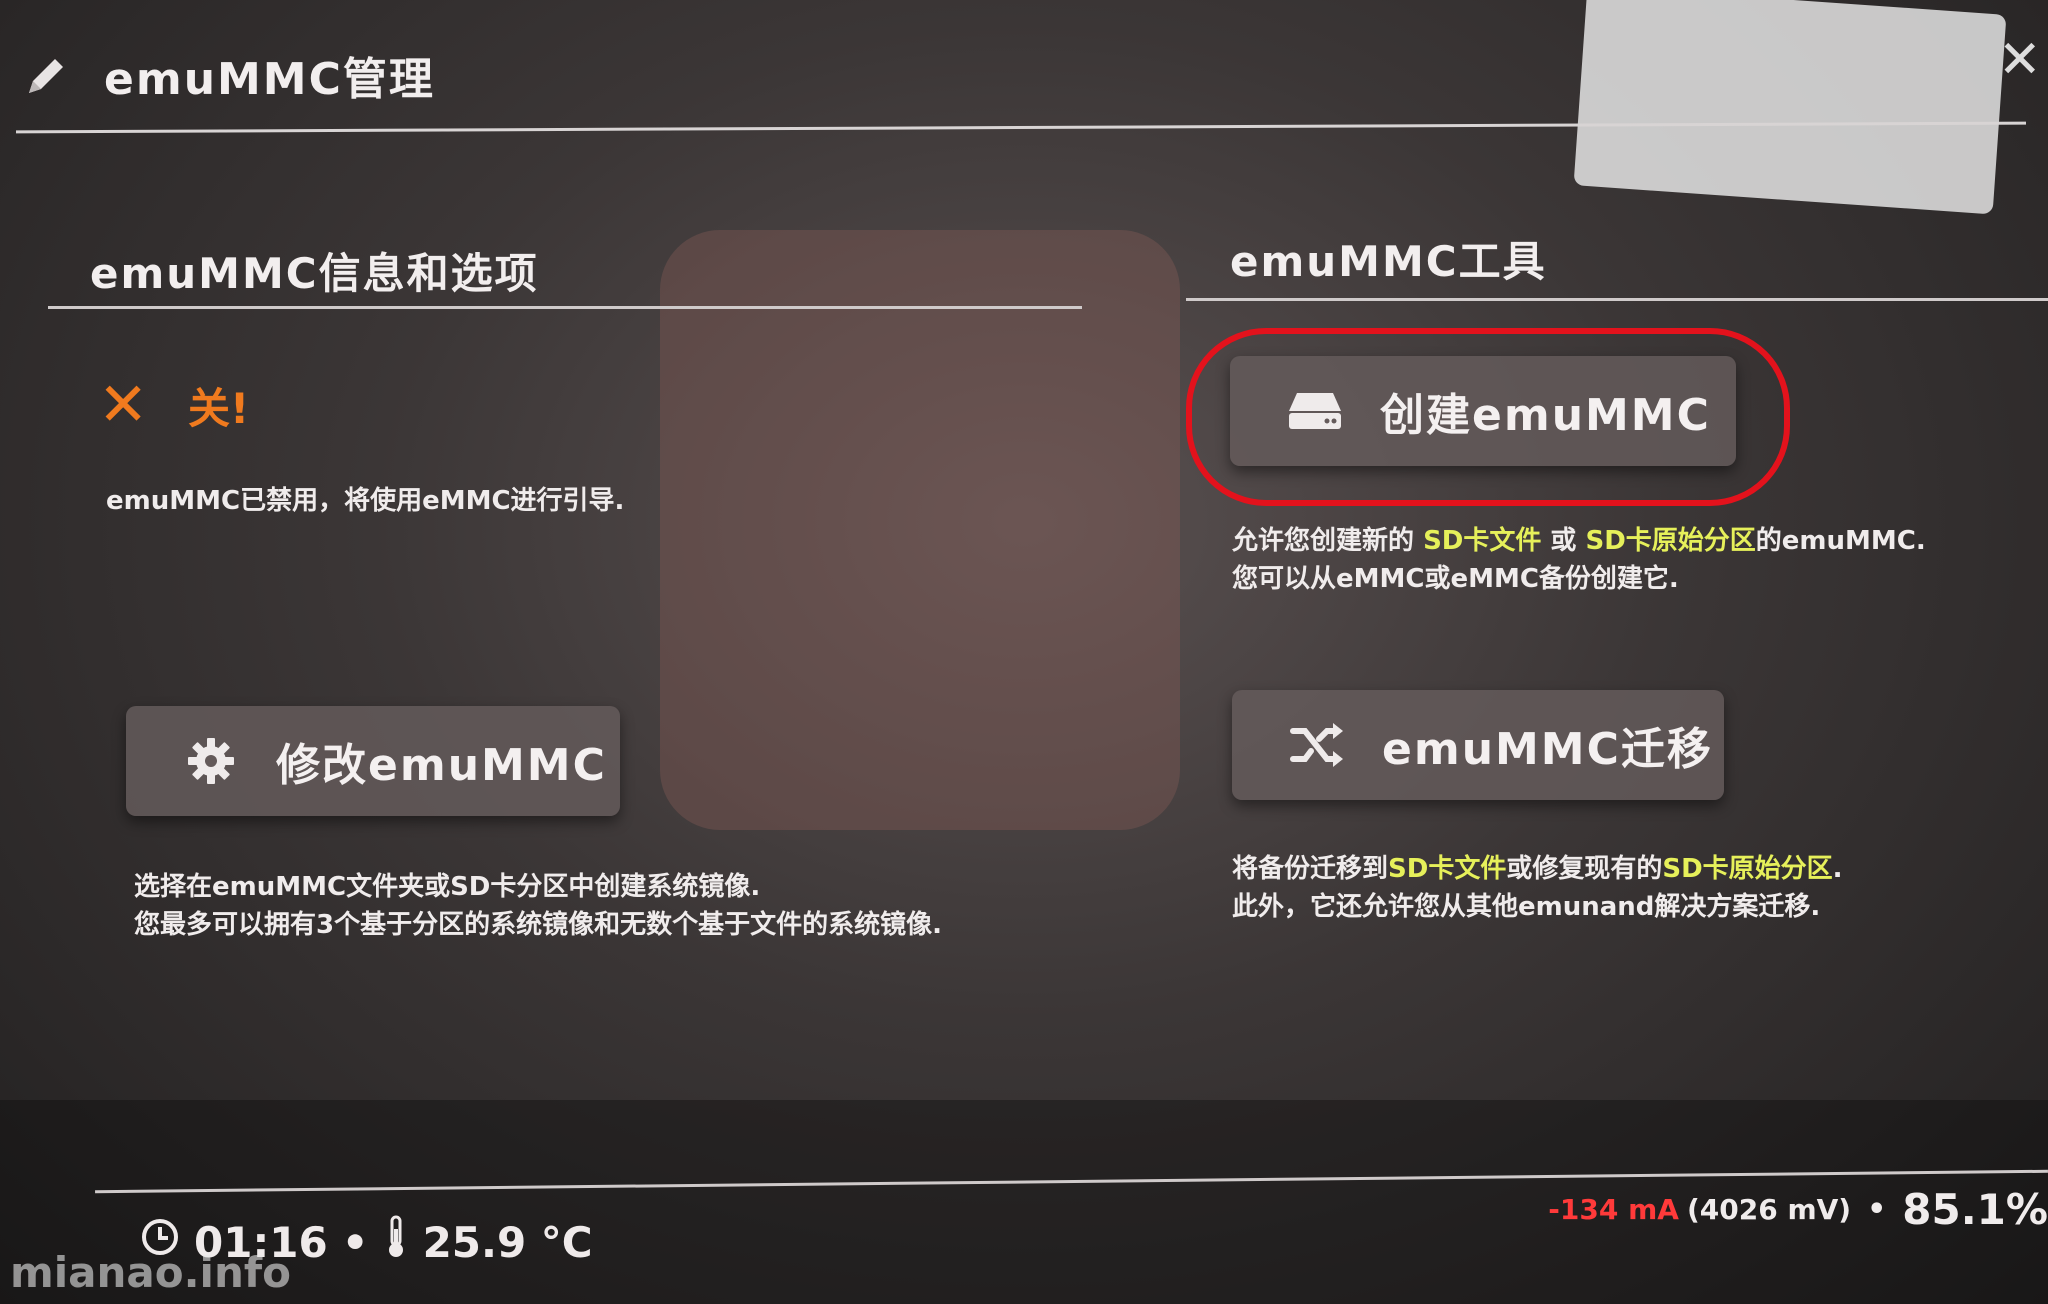 The height and width of the screenshot is (1304, 2048). Describe the element at coordinates (211, 761) in the screenshot. I see `gear-icon` at that location.